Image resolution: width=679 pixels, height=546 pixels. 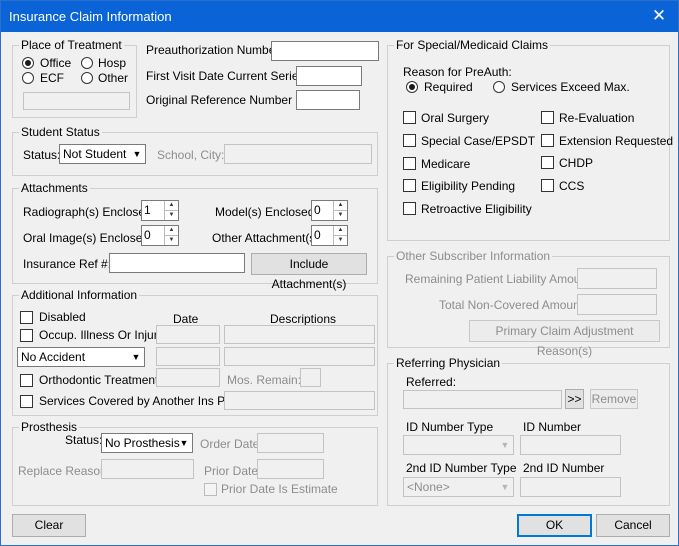 I want to click on remaining-liability-input, so click(x=617, y=278).